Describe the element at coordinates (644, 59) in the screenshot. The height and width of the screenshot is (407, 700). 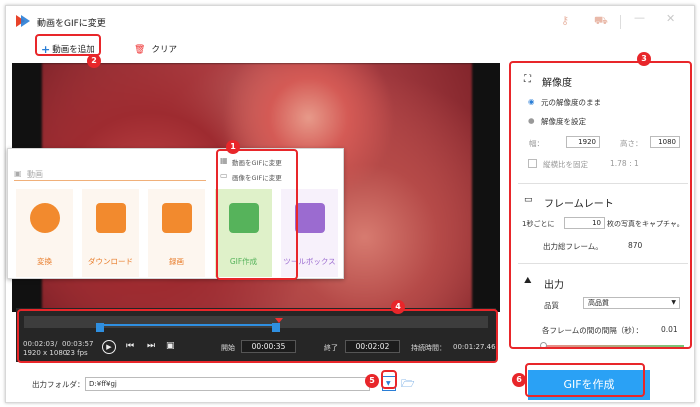
I see `annotation-badge: 3` at that location.